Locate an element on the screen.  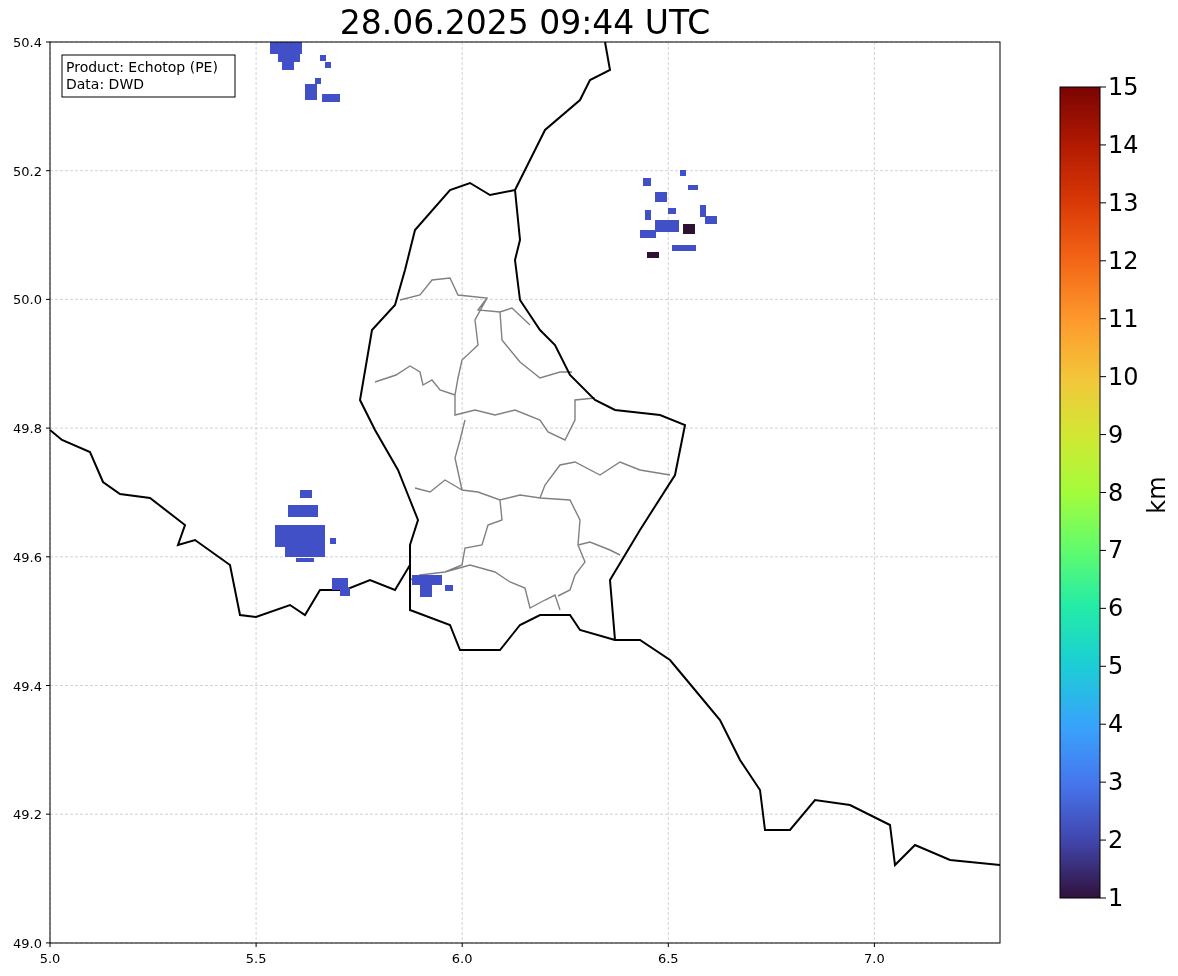
x-tick-label: 7.0 is located at coordinates (874, 958).